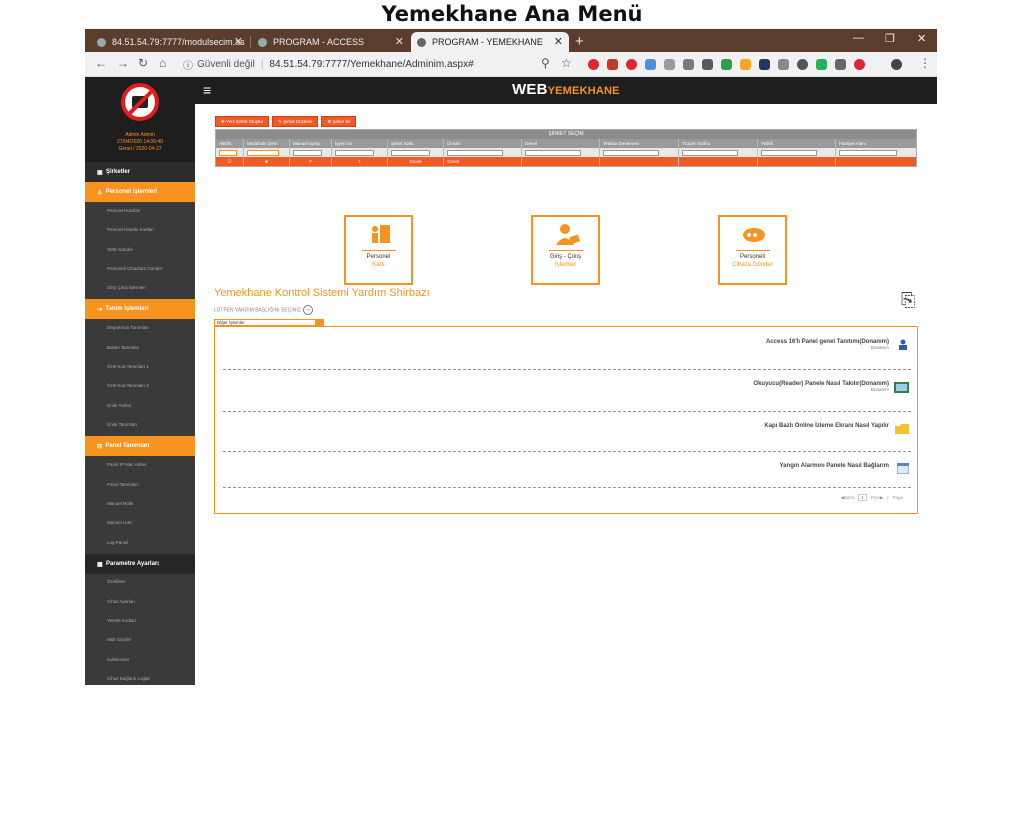 This screenshot has width=1024, height=826. What do you see at coordinates (307, 310) in the screenshot?
I see `arrow-right-icon: →` at bounding box center [307, 310].